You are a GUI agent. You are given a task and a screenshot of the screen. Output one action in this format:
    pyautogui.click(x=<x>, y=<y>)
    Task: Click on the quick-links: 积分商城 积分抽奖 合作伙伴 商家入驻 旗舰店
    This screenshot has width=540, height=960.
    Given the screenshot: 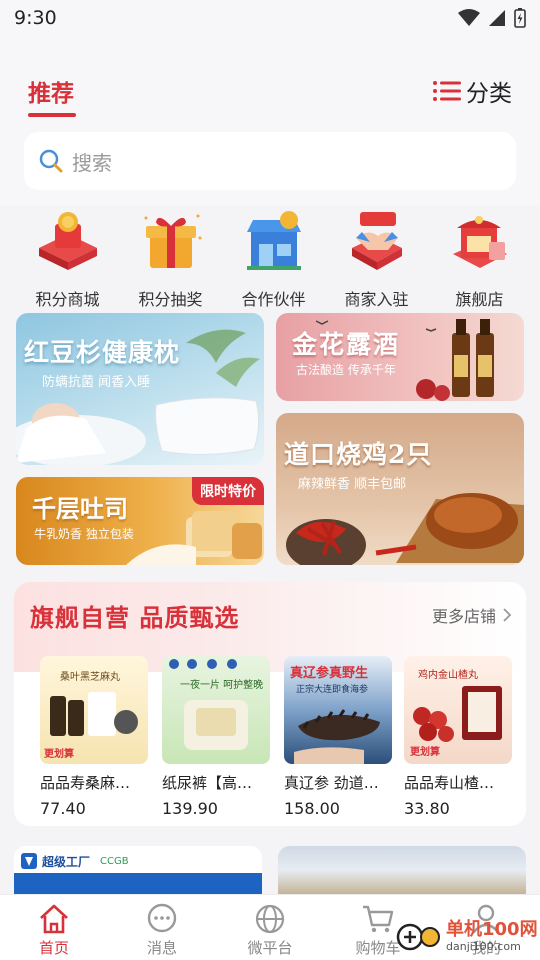 What is the action you would take?
    pyautogui.click(x=270, y=258)
    